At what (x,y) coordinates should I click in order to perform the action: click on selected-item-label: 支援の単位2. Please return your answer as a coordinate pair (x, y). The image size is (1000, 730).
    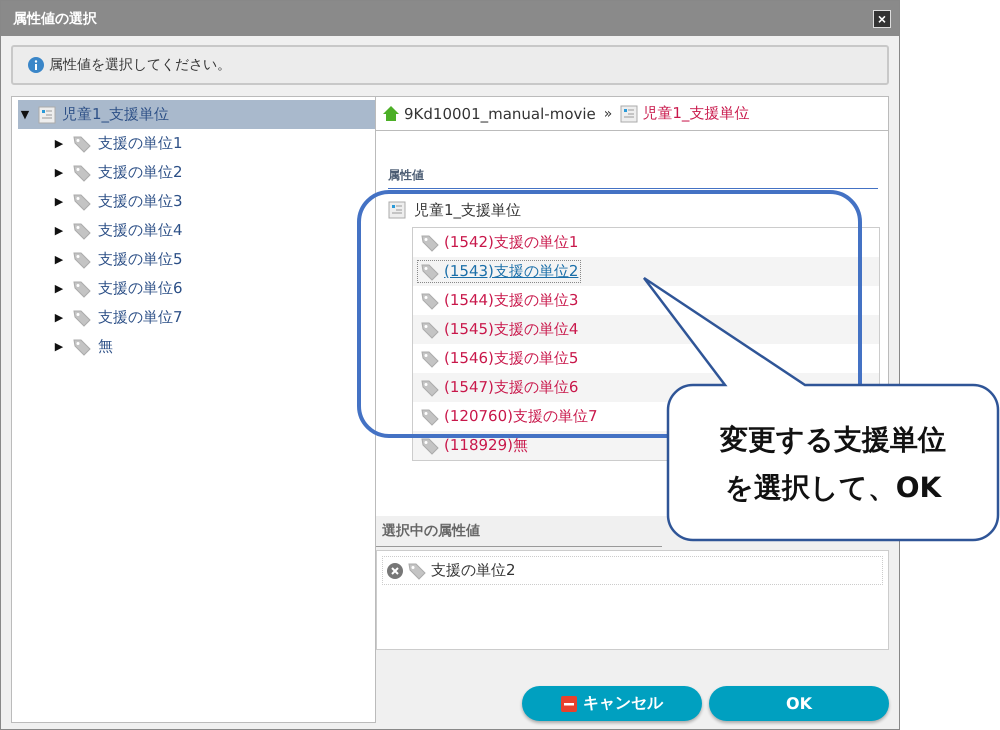
    Looking at the image, I should click on (473, 570).